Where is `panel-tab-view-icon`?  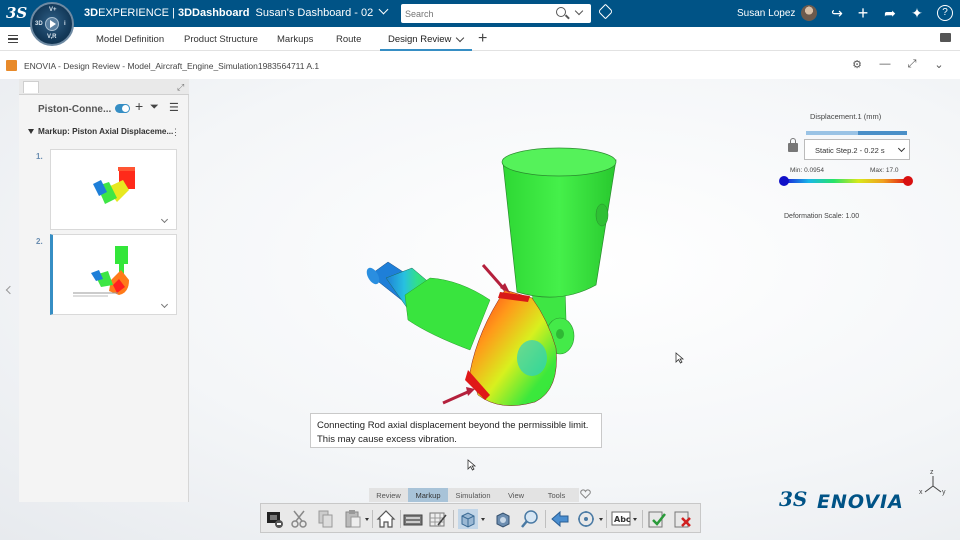
panel-tab-view-icon is located at coordinates (31, 87).